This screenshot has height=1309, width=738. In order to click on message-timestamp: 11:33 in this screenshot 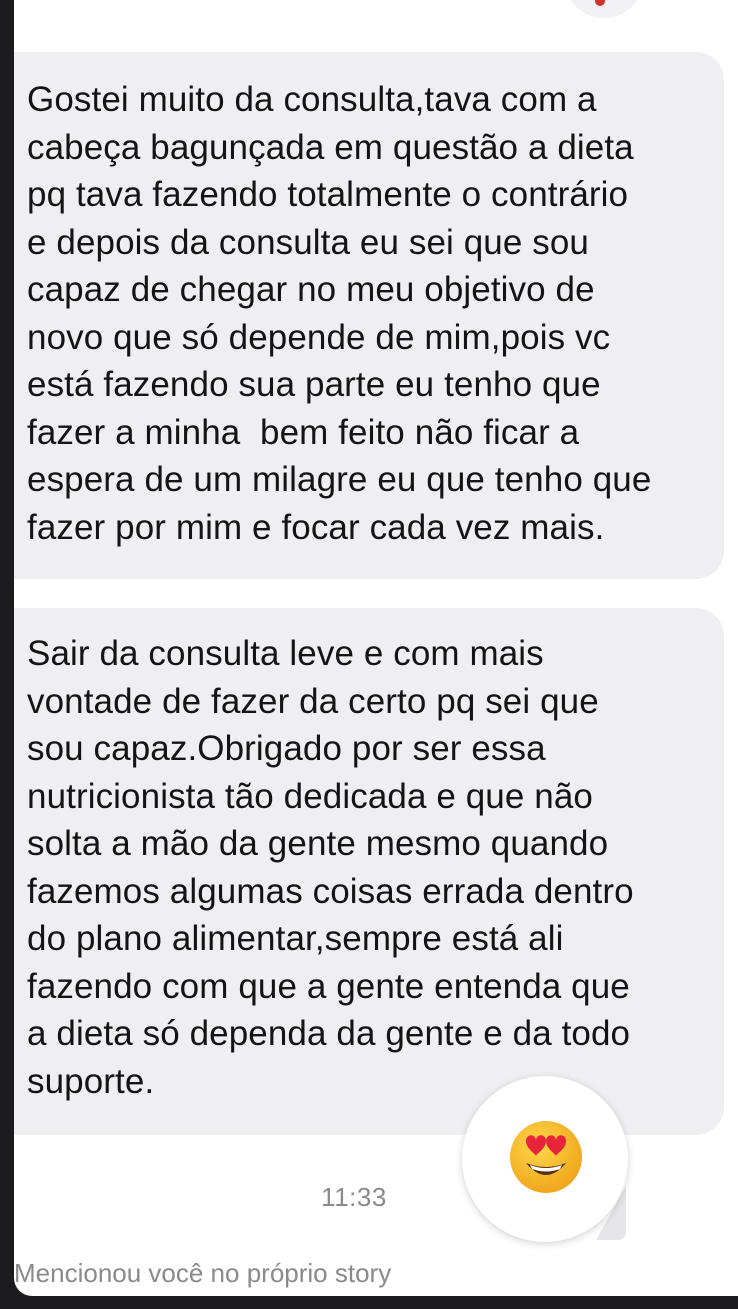, I will do `click(362, 1197)`.